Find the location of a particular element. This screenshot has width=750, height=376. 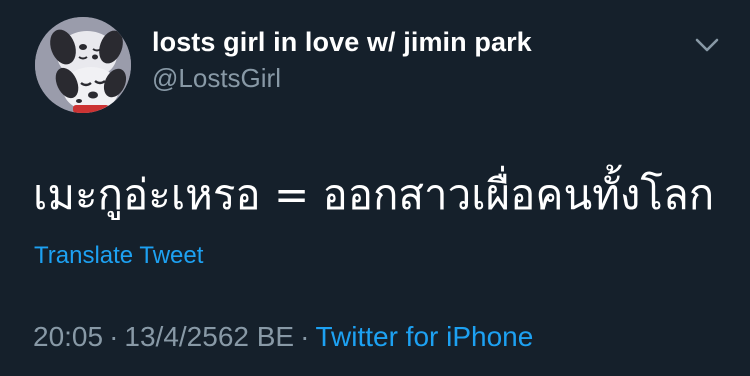

author-display-name: losts girl in love w/ jimin park is located at coordinates (342, 42).